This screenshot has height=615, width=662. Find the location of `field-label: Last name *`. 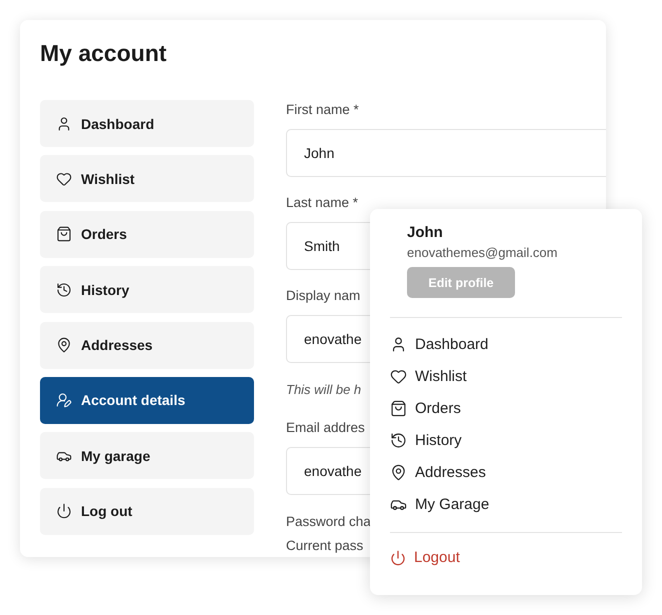

field-label: Last name * is located at coordinates (323, 203).